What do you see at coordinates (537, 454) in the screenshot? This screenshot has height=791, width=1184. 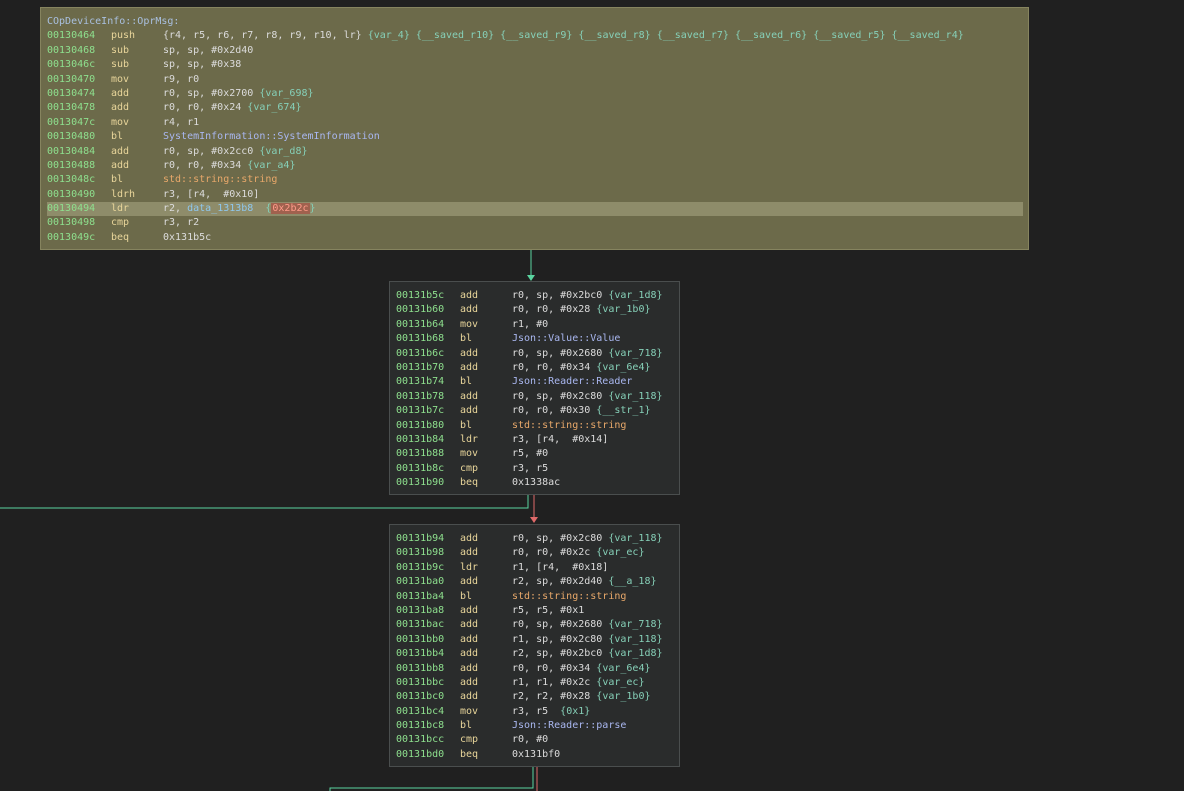 I see `instruction-row: 00131b88 mov r5, #0` at bounding box center [537, 454].